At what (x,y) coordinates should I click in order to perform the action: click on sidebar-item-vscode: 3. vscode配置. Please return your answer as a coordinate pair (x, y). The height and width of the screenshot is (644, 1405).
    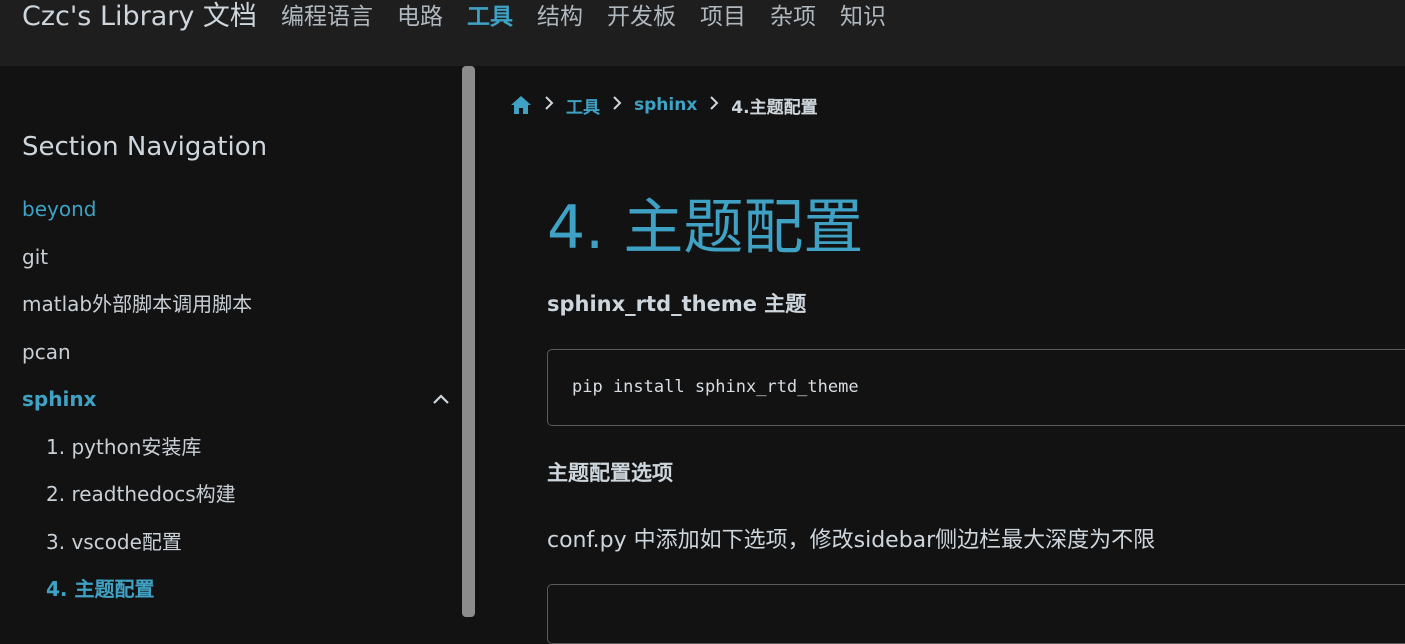
    Looking at the image, I should click on (237, 551).